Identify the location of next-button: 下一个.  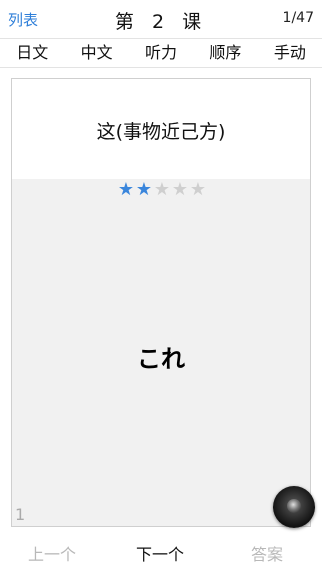
(160, 553).